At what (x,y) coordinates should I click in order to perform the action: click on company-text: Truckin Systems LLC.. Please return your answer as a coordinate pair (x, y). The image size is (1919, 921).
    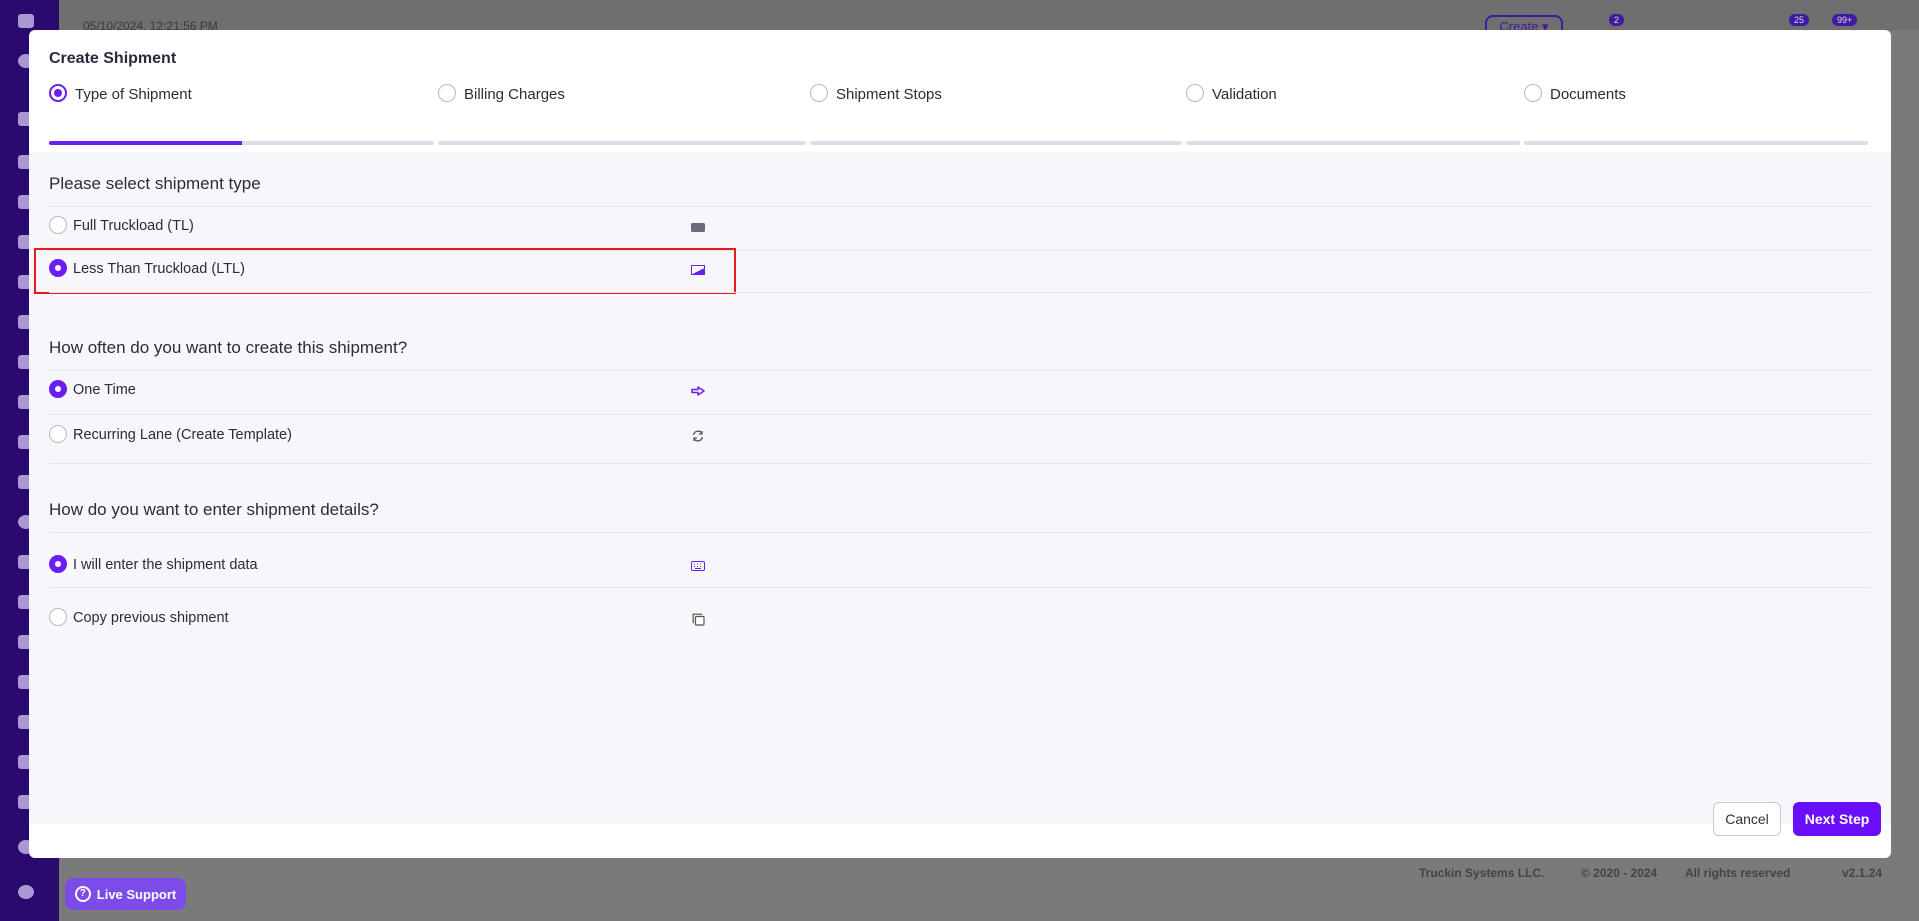
    Looking at the image, I should click on (1482, 873).